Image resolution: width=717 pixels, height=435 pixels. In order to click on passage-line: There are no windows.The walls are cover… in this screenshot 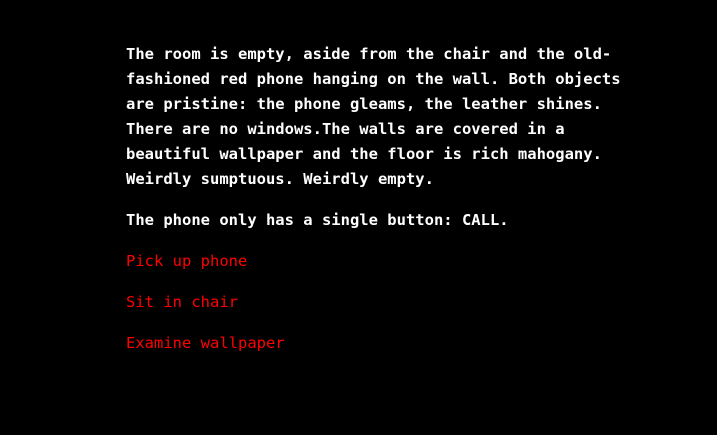, I will do `click(345, 129)`.